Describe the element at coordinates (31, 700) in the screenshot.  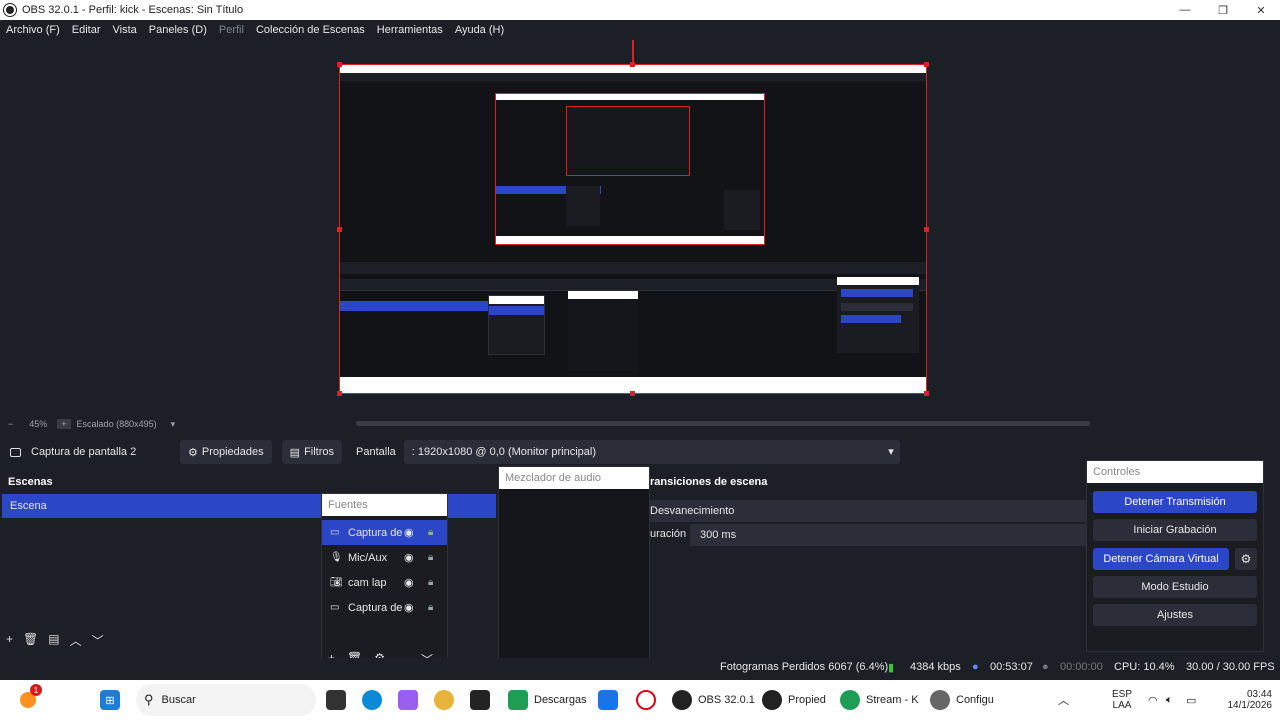
I see `weather-widget: 1` at that location.